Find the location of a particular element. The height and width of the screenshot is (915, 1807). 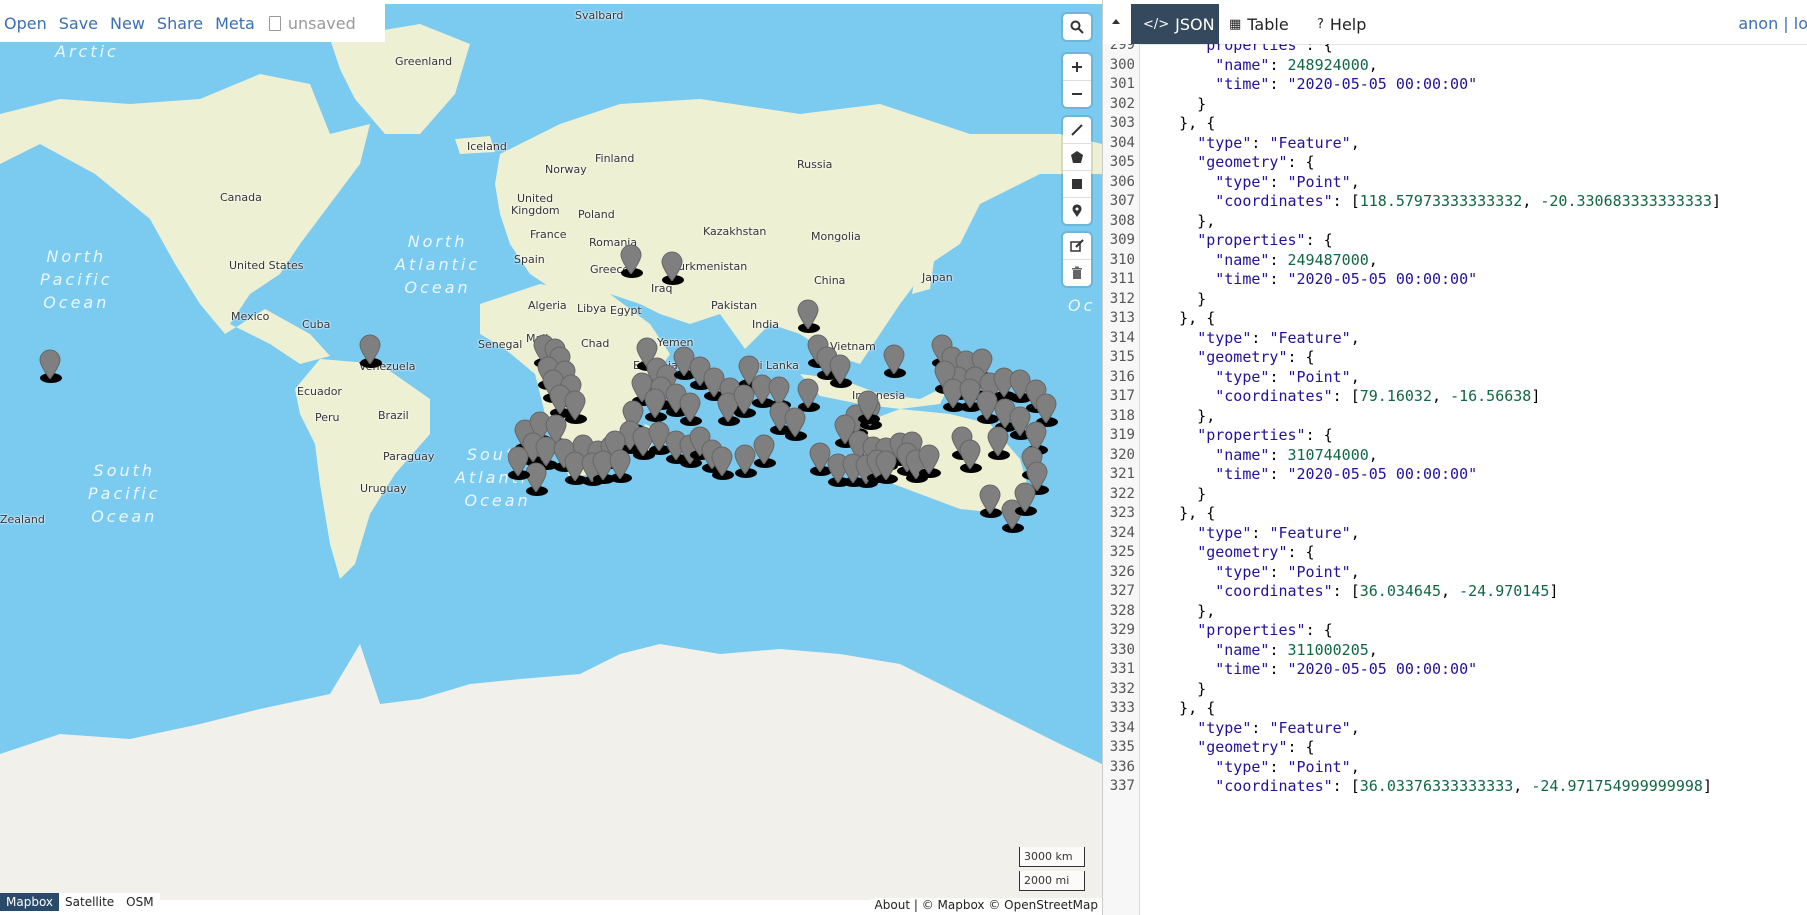

tab-table: ▦ Table is located at coordinates (1259, 24).